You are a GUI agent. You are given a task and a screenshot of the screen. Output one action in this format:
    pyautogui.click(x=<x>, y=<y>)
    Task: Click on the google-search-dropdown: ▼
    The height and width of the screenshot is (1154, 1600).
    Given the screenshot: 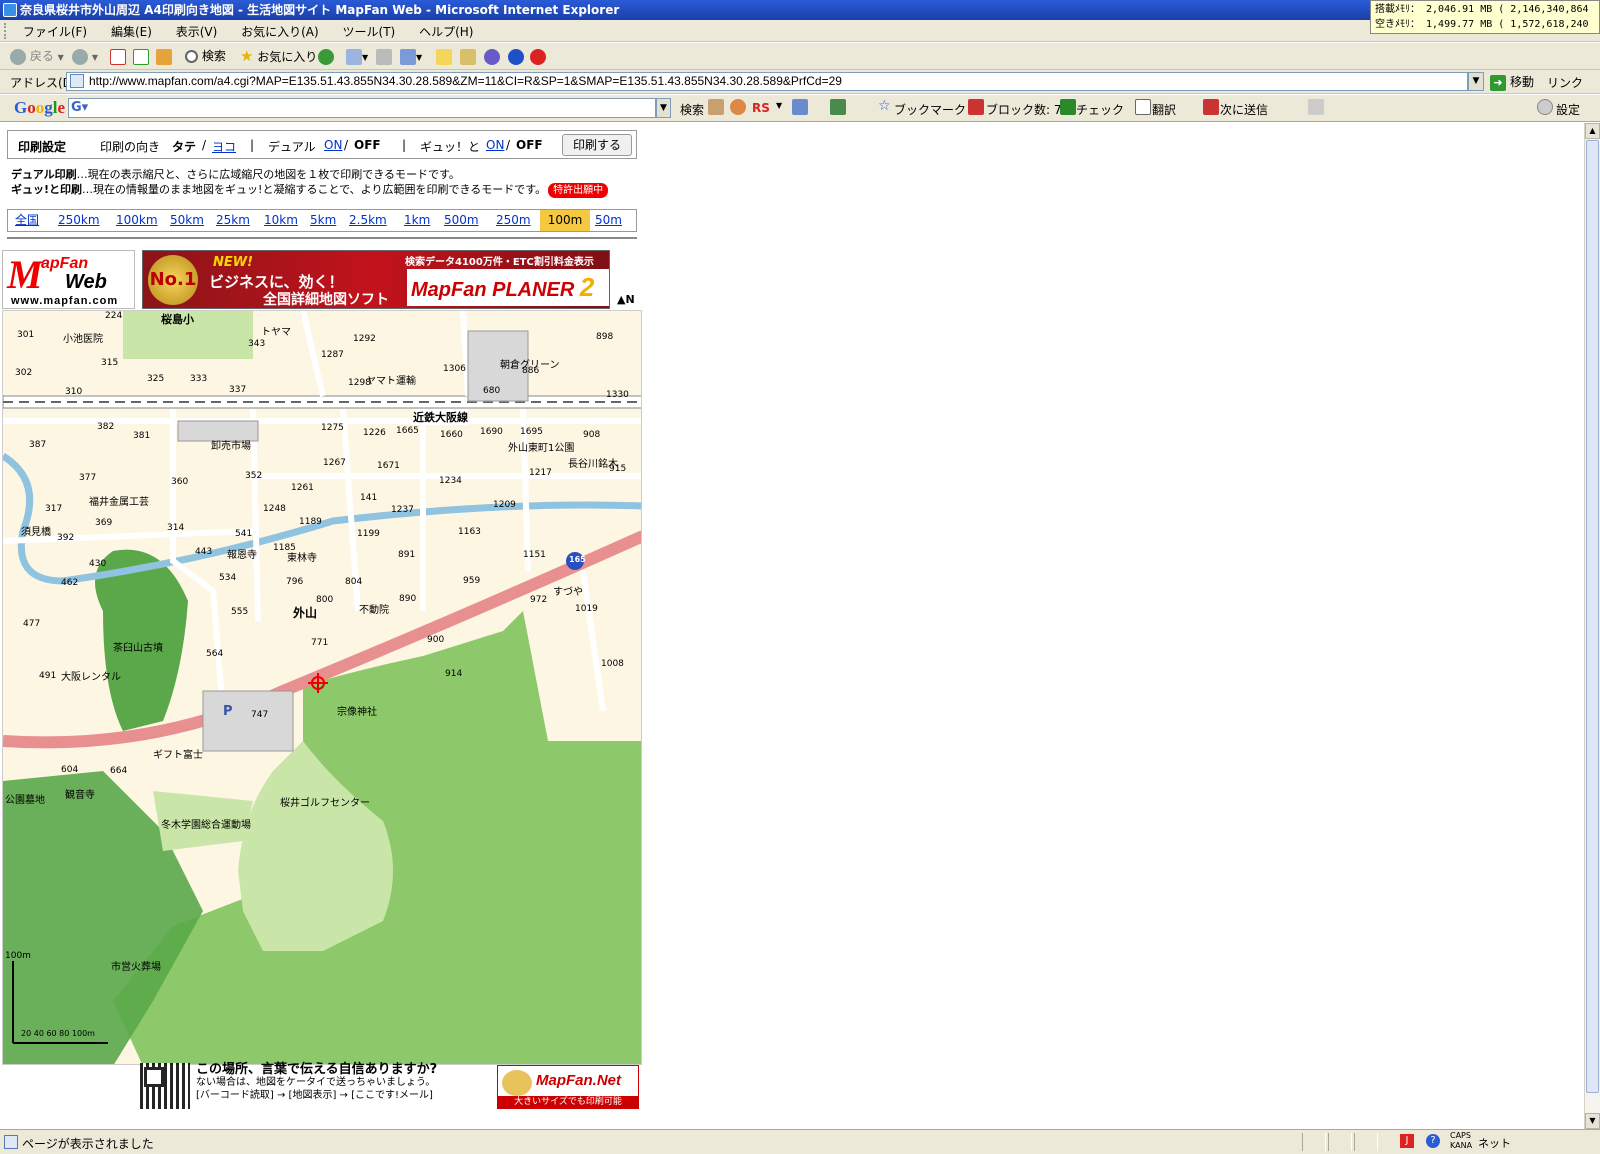 What is the action you would take?
    pyautogui.click(x=663, y=108)
    